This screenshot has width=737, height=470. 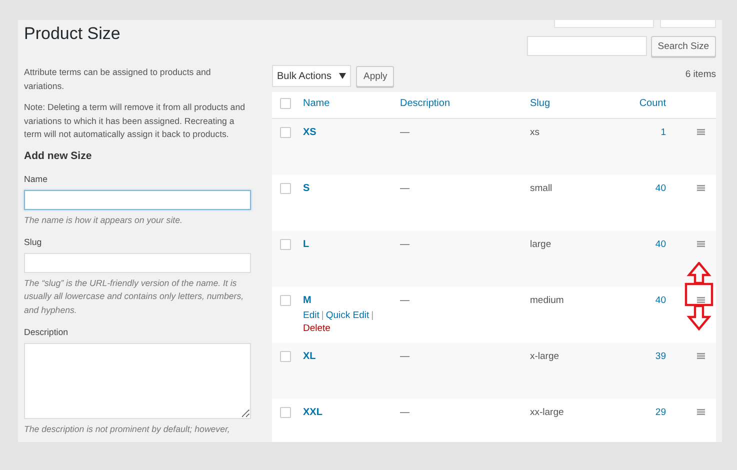 I want to click on slug-cell-text: xs, so click(x=535, y=133).